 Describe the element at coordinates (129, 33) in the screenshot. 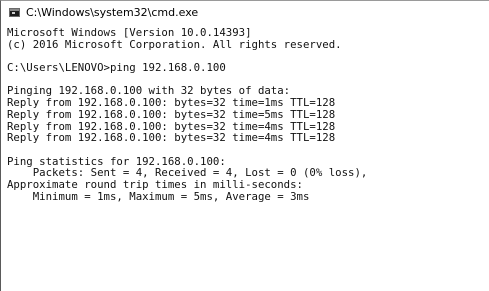

I see `console-line-version: Microsoft Windows [Version 10.0.14393]` at that location.